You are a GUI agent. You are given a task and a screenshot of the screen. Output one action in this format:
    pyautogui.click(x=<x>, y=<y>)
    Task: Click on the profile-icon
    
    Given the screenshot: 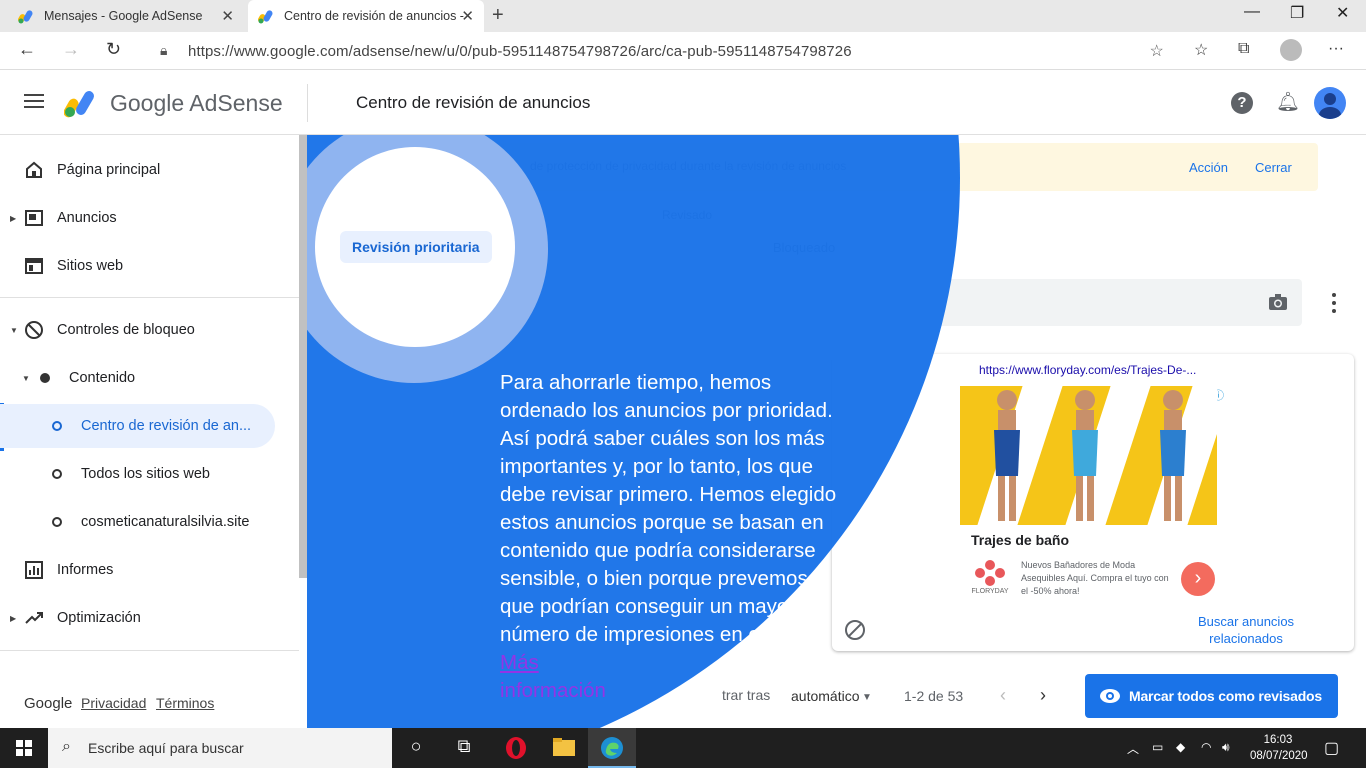 What is the action you would take?
    pyautogui.click(x=1291, y=50)
    